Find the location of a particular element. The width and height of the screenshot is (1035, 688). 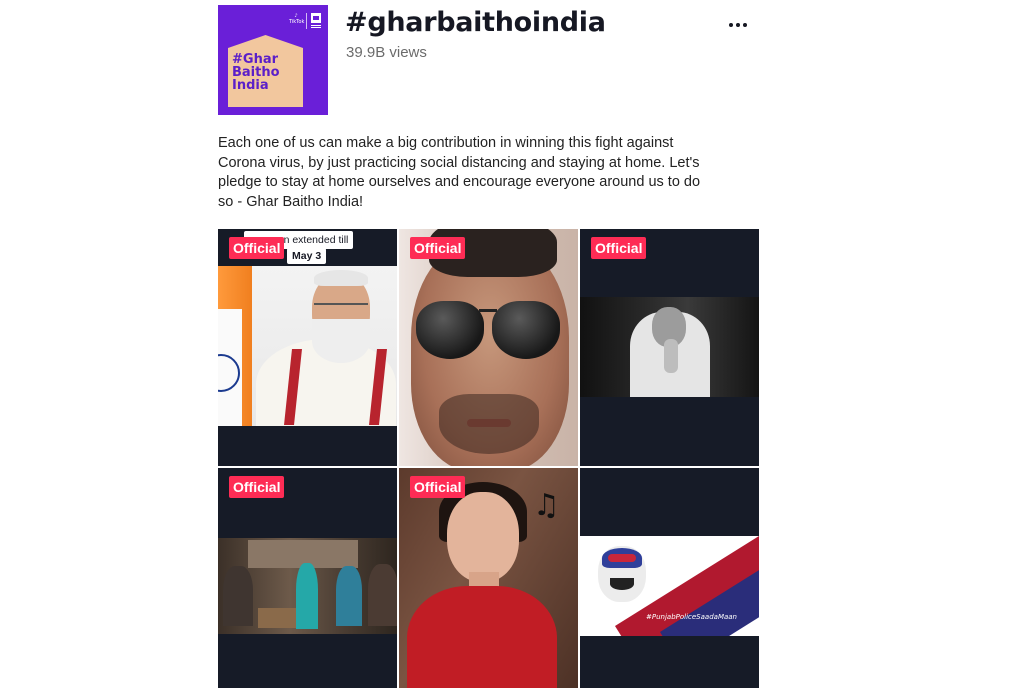

video-tile-6: #PunjabPoliceSaadaMaan is located at coordinates (669, 578).